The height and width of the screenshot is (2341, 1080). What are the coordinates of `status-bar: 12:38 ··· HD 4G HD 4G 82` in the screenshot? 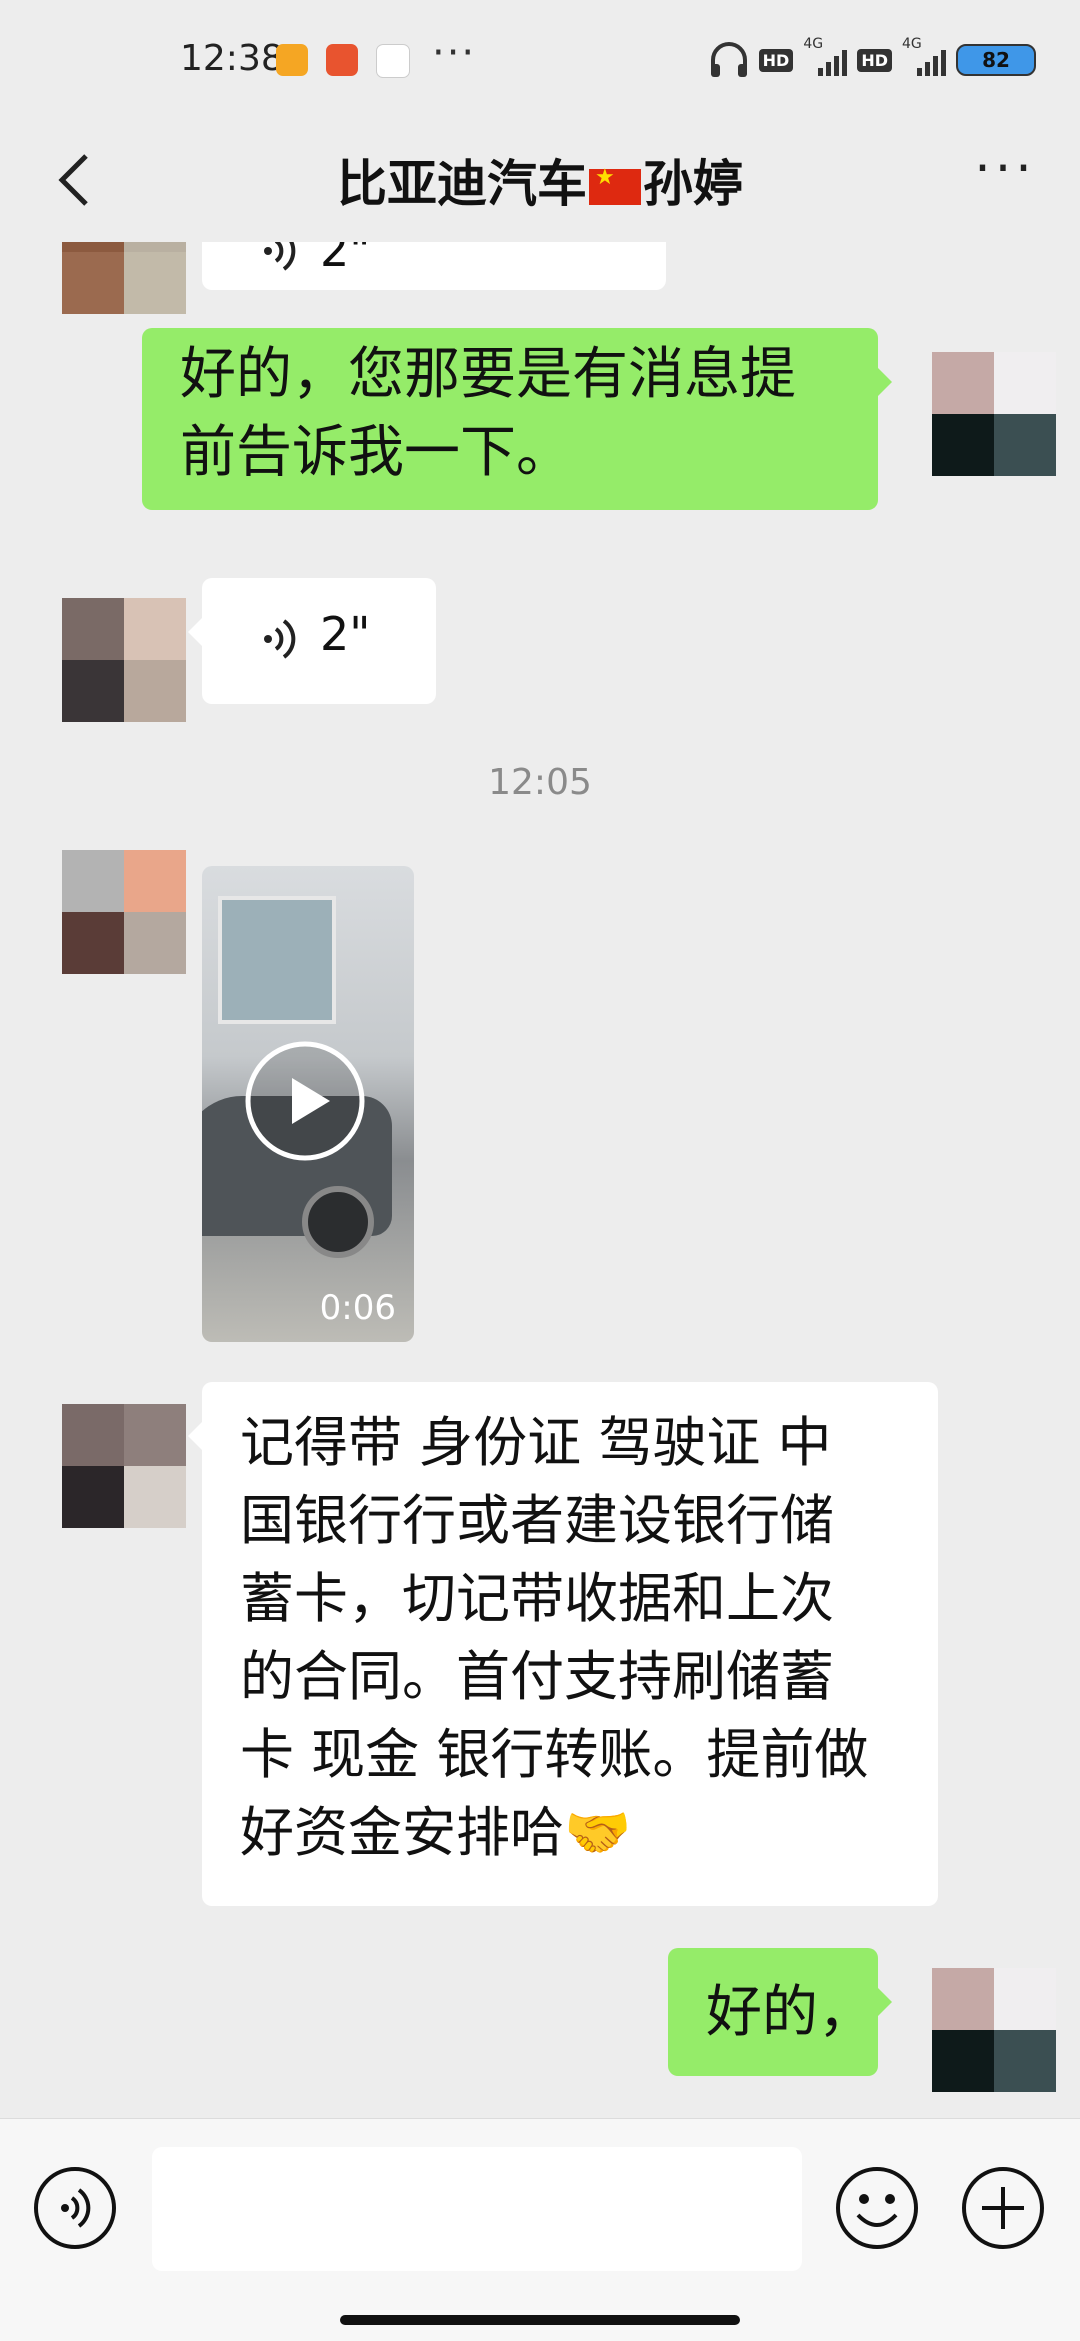 It's located at (540, 60).